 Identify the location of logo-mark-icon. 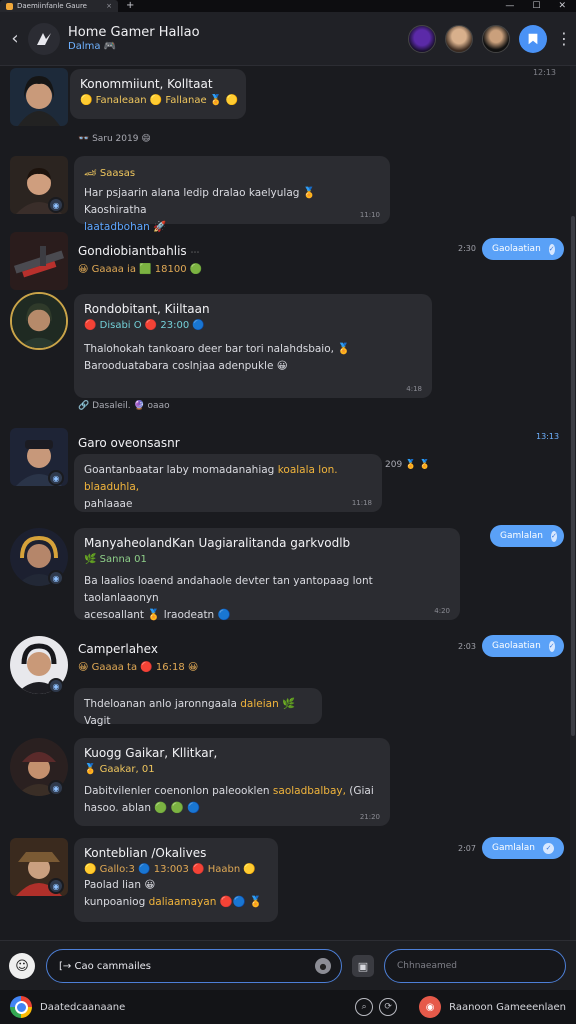
(44, 38).